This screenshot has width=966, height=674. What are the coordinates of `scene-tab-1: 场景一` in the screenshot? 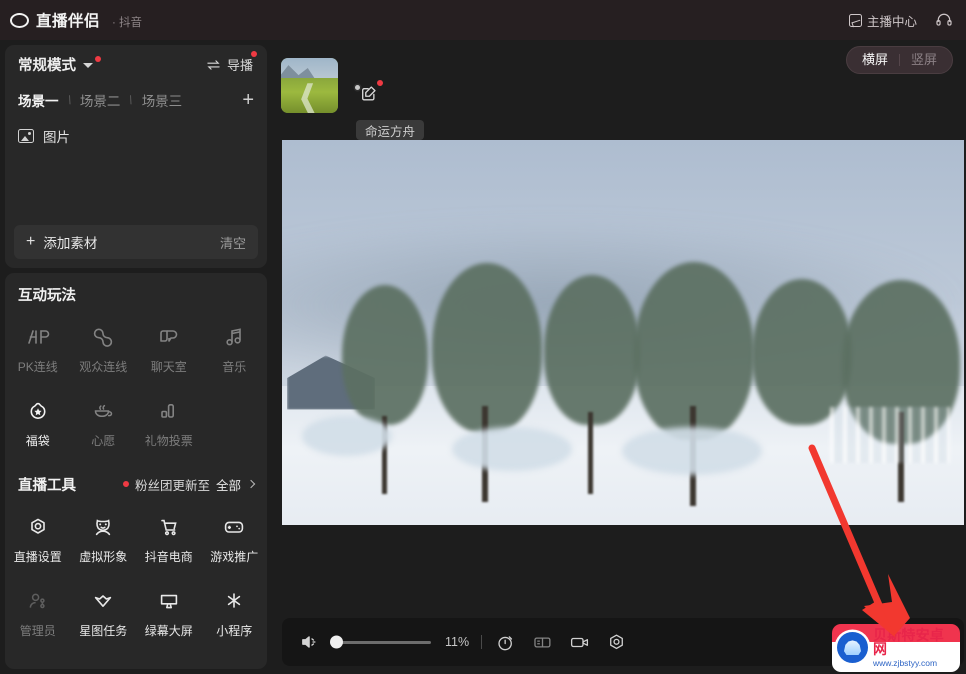 It's located at (38, 100).